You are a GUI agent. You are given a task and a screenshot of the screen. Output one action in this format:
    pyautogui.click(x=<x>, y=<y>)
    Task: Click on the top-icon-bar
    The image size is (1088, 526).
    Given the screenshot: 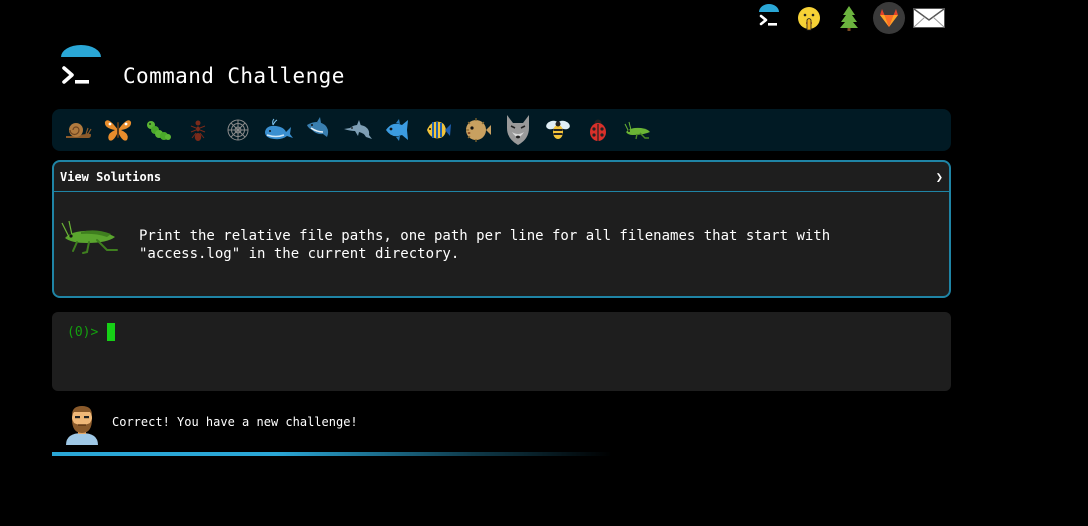 What is the action you would take?
    pyautogui.click(x=849, y=18)
    